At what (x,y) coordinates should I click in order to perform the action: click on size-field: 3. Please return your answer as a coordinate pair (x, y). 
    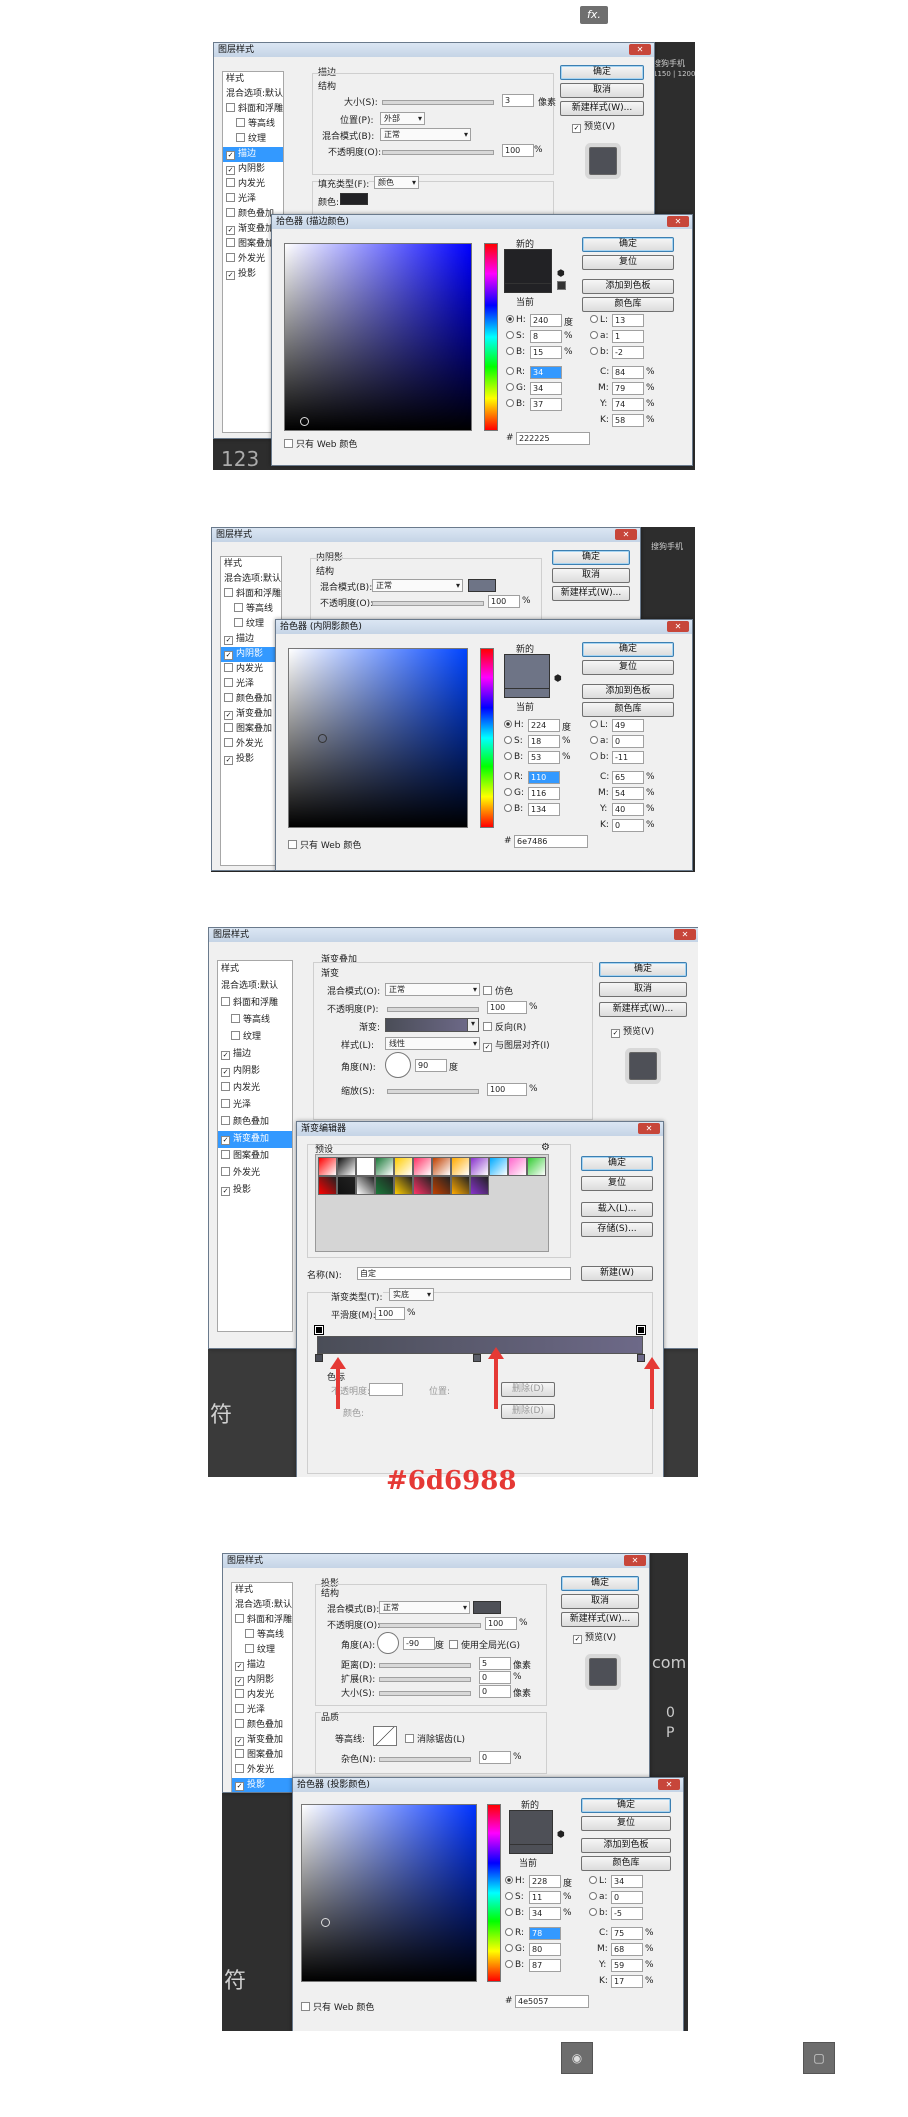
    Looking at the image, I should click on (518, 100).